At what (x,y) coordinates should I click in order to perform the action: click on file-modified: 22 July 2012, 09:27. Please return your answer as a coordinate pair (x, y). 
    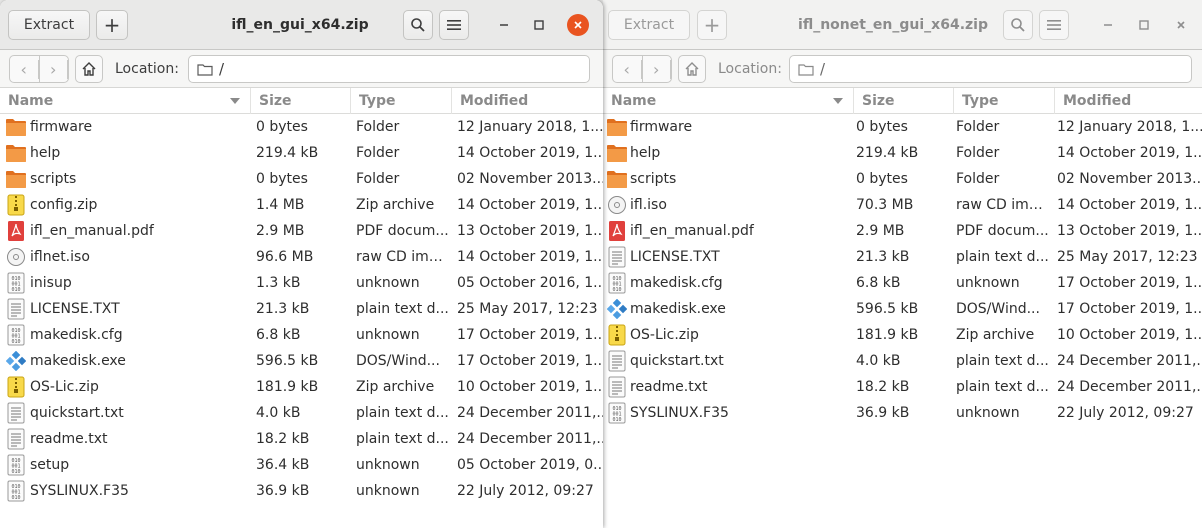
    Looking at the image, I should click on (1125, 413).